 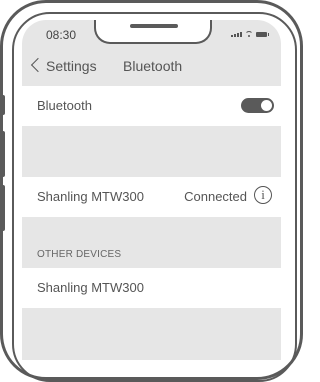 I want to click on status-icons, so click(x=250, y=34).